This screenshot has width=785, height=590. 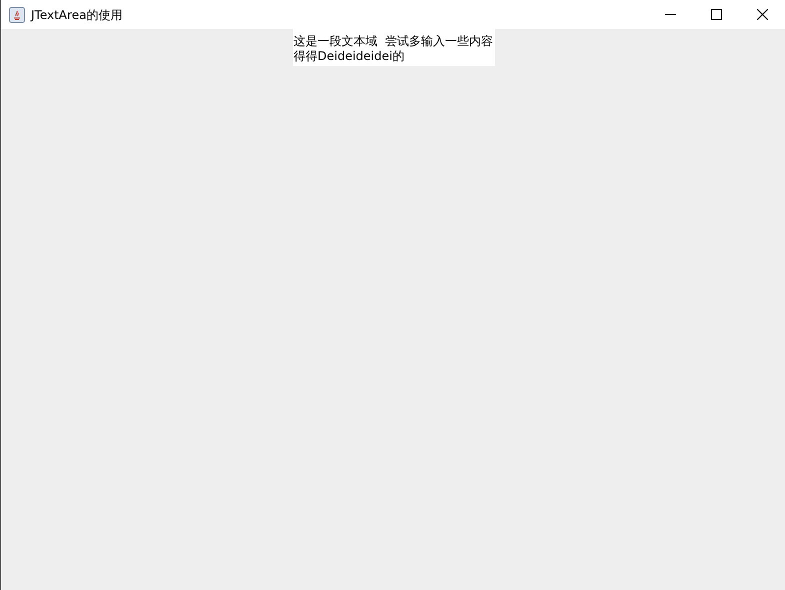 What do you see at coordinates (393, 47) in the screenshot?
I see `text-area: 这是一段文本域 尝试多输入一些内容 得得Deideideidei的` at bounding box center [393, 47].